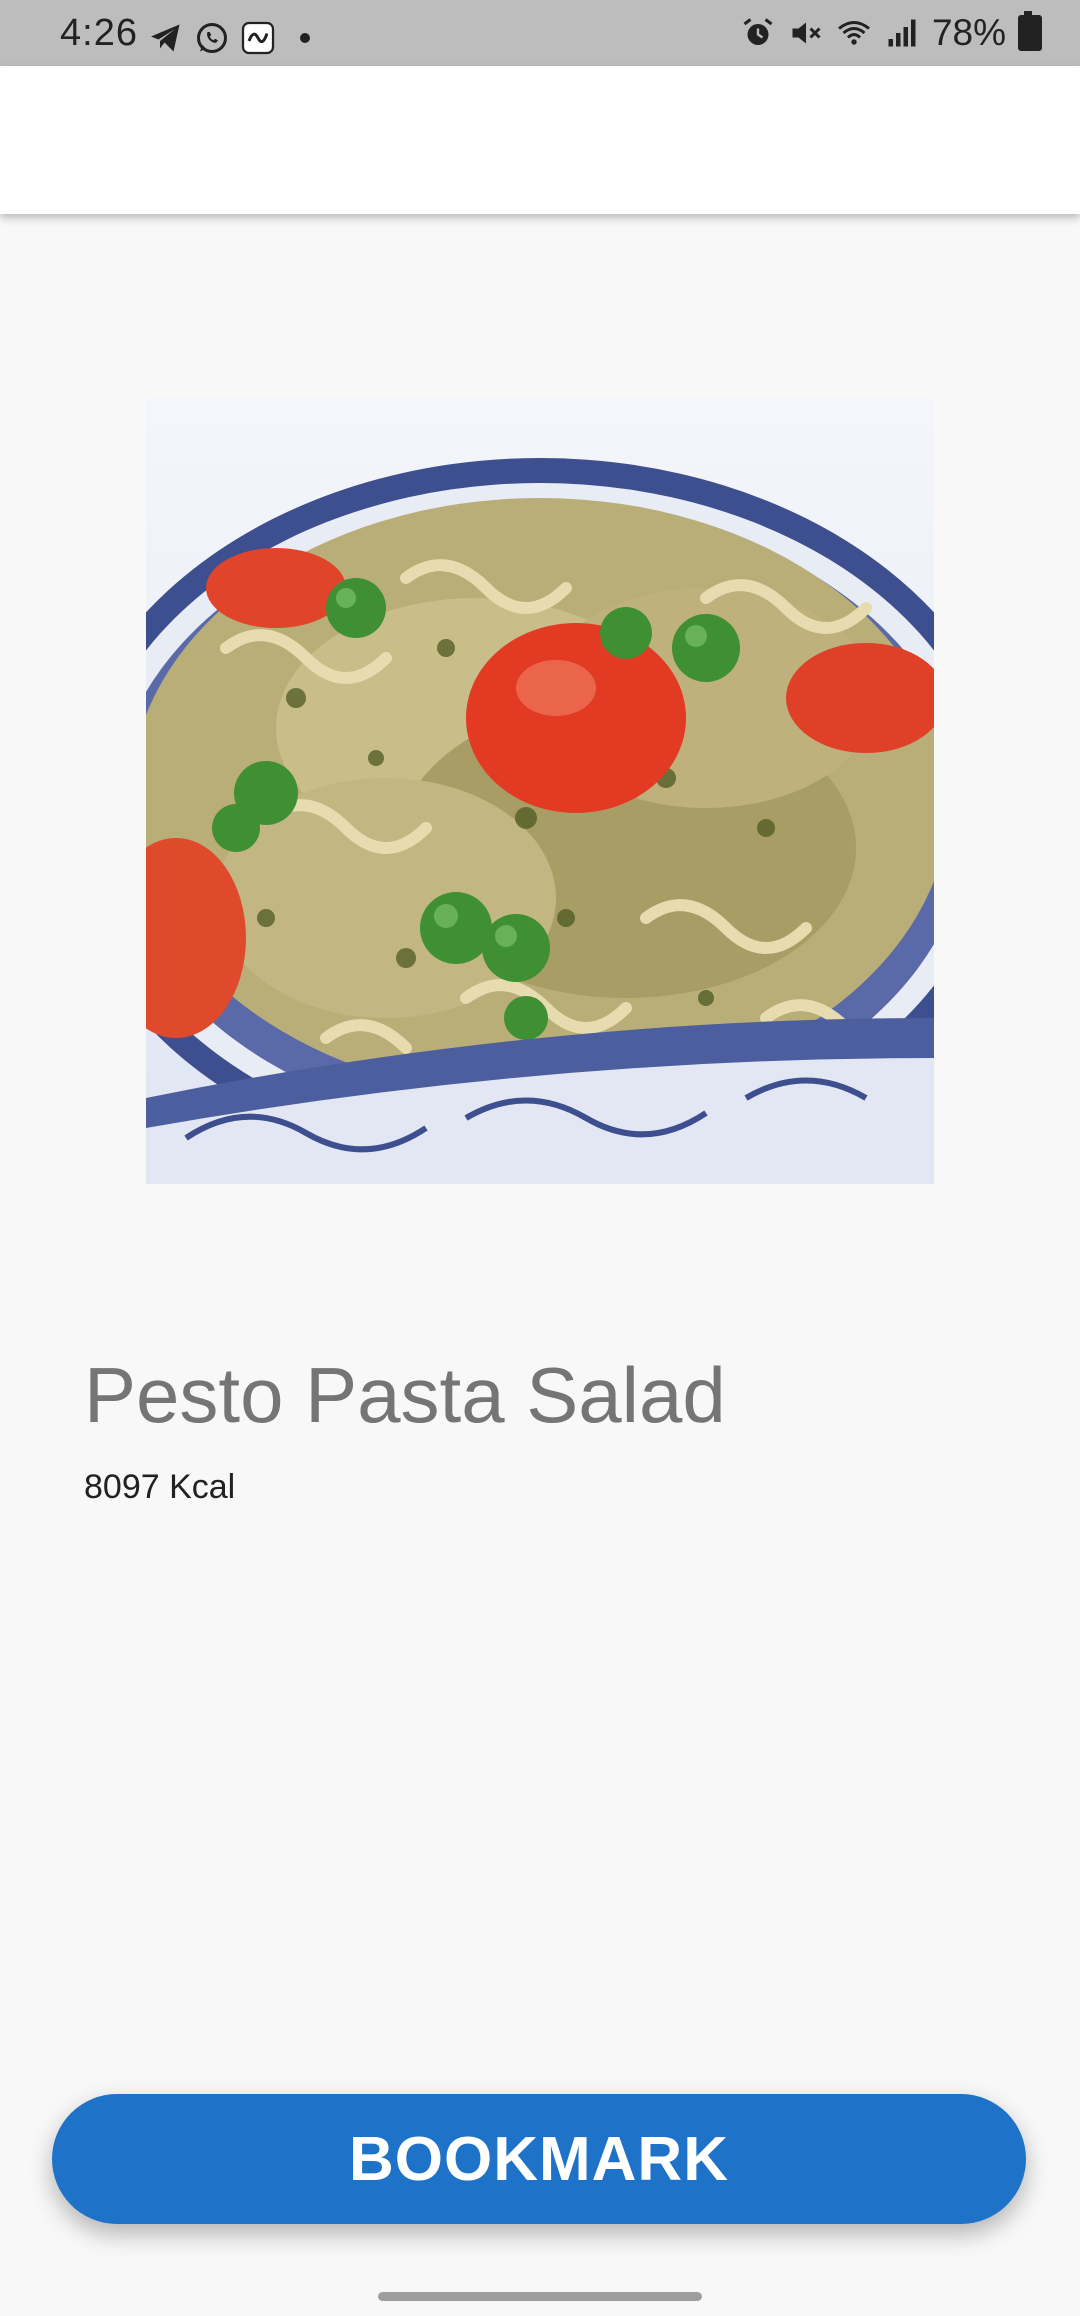 This screenshot has height=2316, width=1080. What do you see at coordinates (540, 140) in the screenshot?
I see `app-bar` at bounding box center [540, 140].